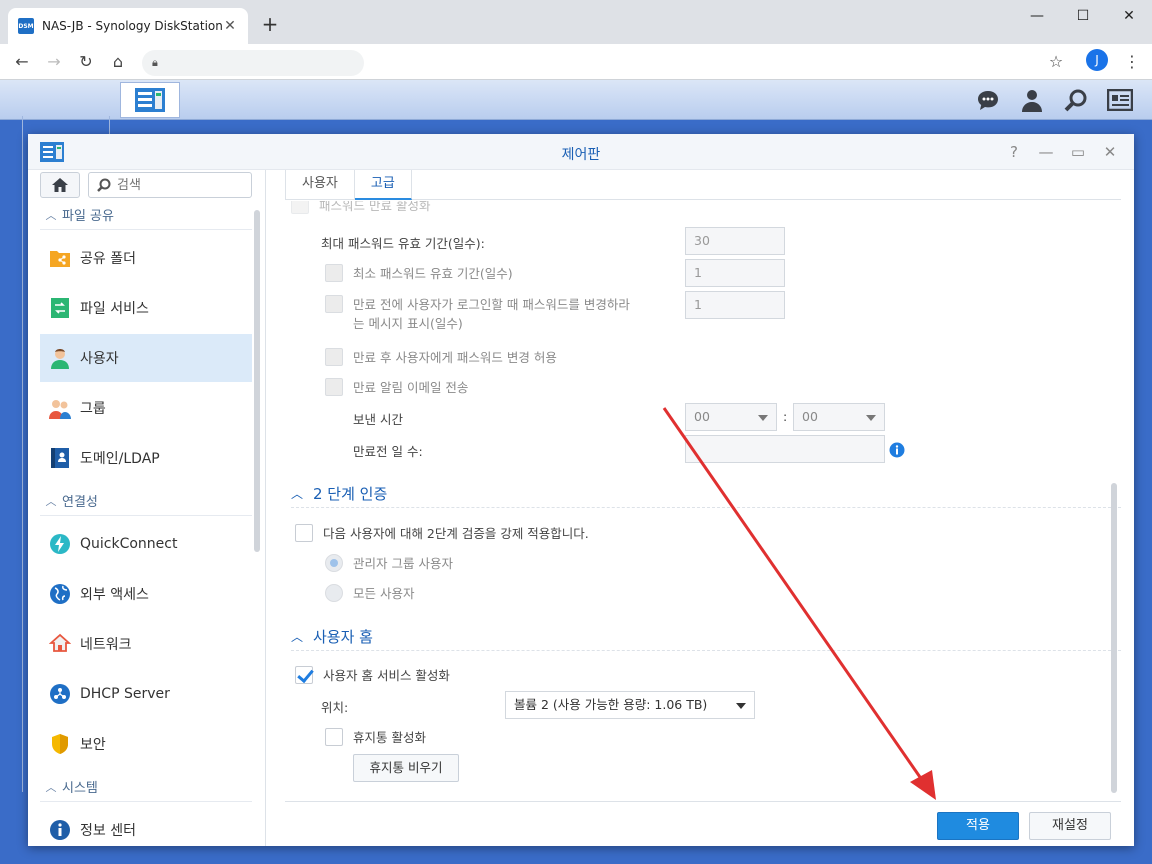 The width and height of the screenshot is (1152, 864). I want to click on search-input, so click(182, 185).